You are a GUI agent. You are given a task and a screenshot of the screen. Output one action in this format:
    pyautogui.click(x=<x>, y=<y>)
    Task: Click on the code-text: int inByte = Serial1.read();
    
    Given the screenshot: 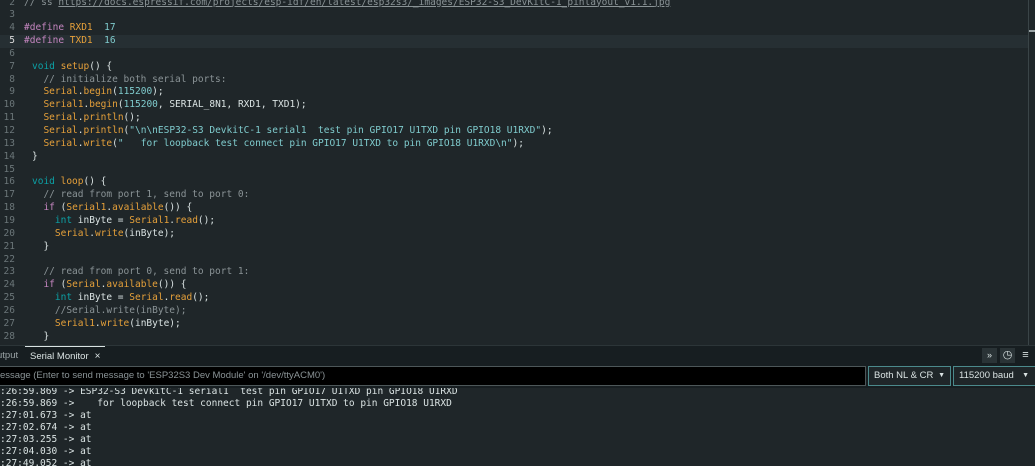 What is the action you would take?
    pyautogui.click(x=123, y=221)
    